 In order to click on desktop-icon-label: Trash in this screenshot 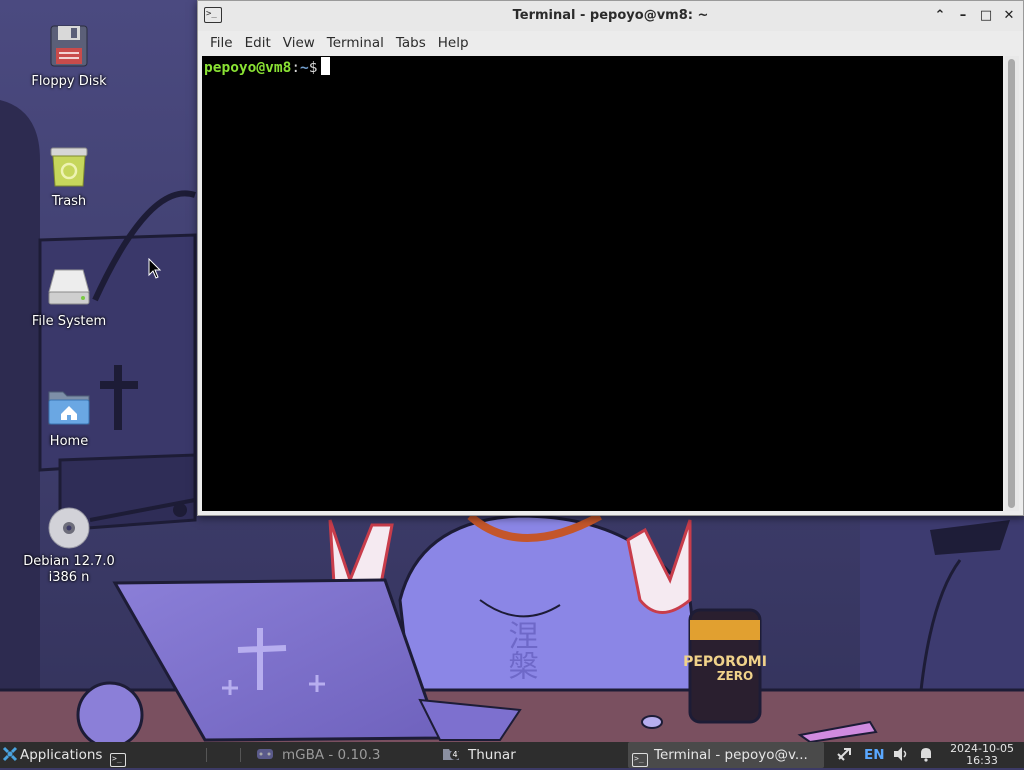, I will do `click(69, 201)`.